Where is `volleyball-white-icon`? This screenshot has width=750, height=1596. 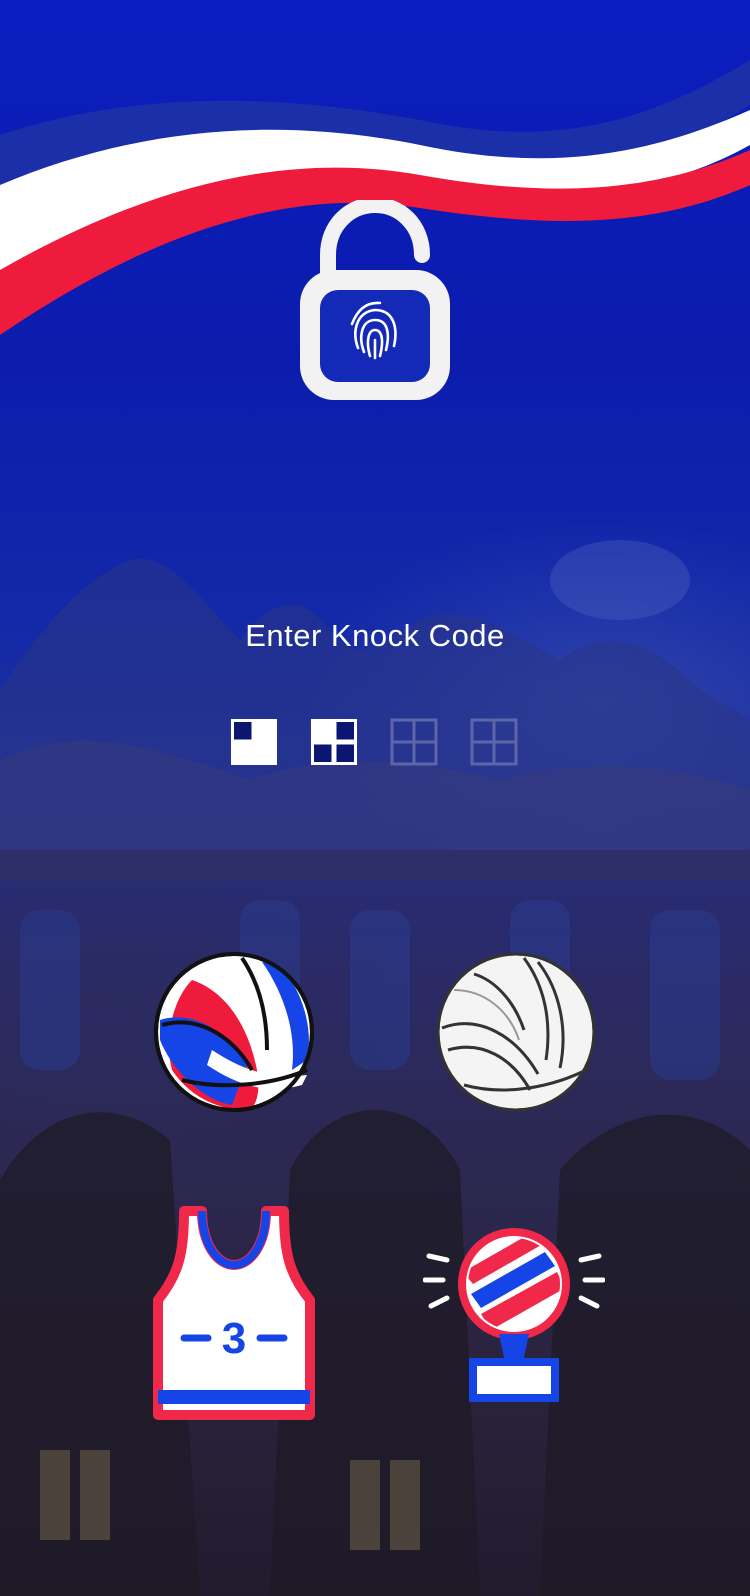
volleyball-white-icon is located at coordinates (516, 1032).